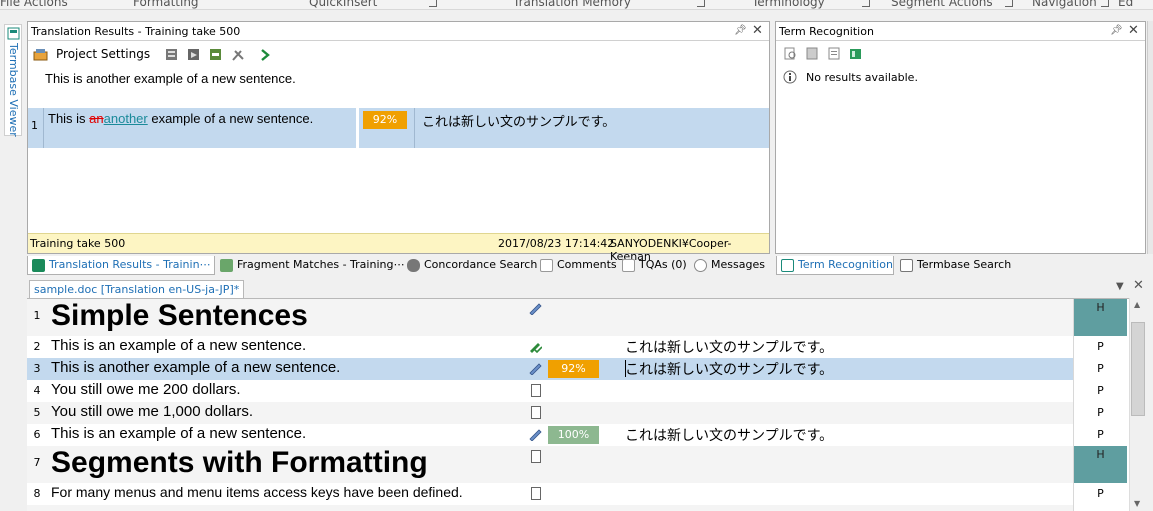  What do you see at coordinates (573, 435) in the screenshot?
I see `match-badge: 100%` at bounding box center [573, 435].